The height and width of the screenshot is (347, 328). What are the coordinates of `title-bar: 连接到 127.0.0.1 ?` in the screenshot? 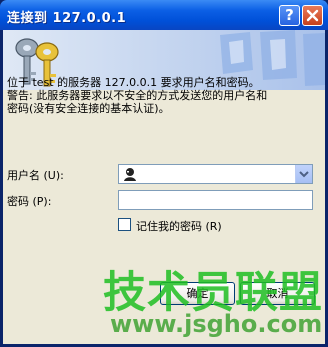 It's located at (164, 15).